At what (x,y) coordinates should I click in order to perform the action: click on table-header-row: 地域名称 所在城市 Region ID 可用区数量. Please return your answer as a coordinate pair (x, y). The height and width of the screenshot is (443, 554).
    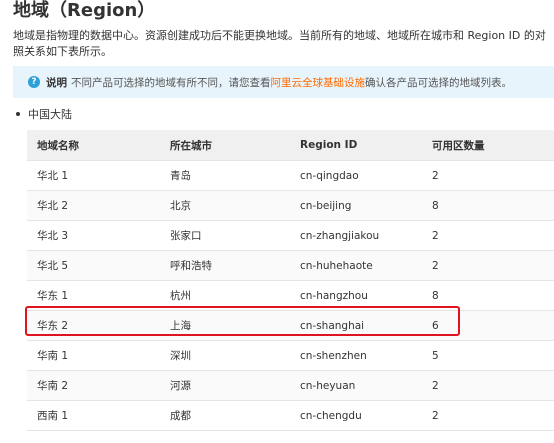
    Looking at the image, I should click on (290, 145).